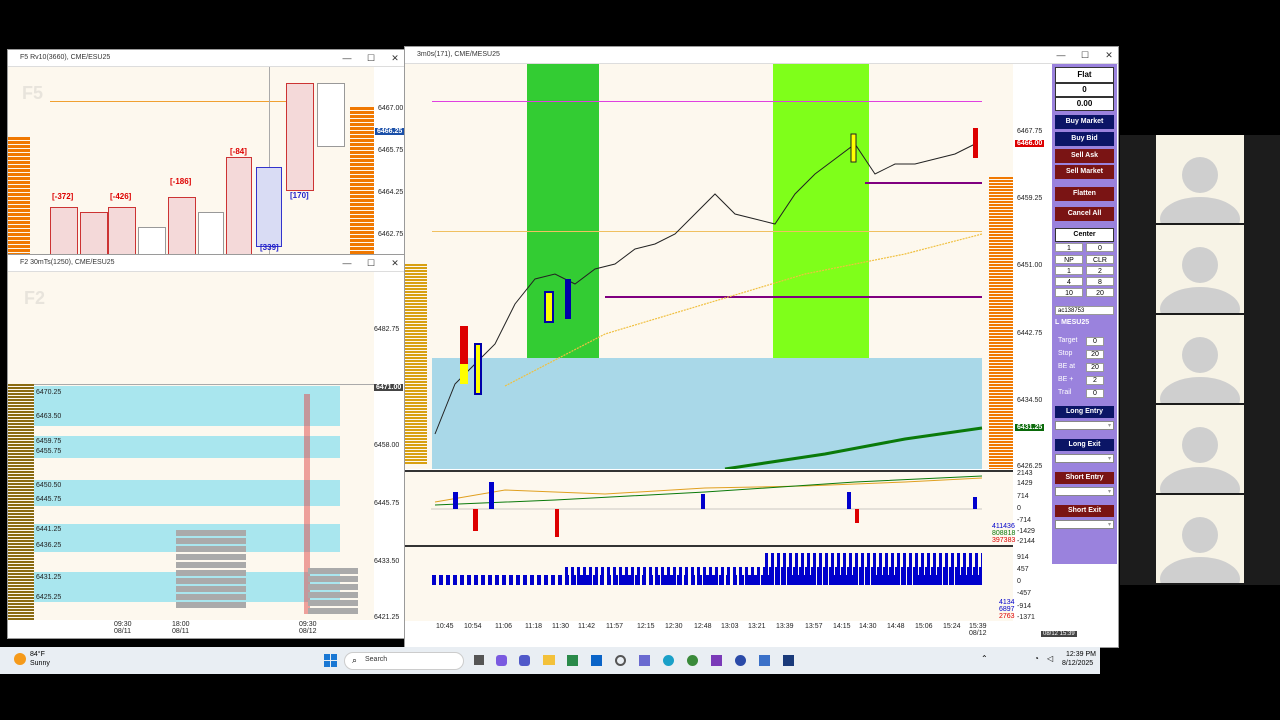 This screenshot has height=720, width=1280. I want to click on be-plus-input: 2, so click(1095, 380).